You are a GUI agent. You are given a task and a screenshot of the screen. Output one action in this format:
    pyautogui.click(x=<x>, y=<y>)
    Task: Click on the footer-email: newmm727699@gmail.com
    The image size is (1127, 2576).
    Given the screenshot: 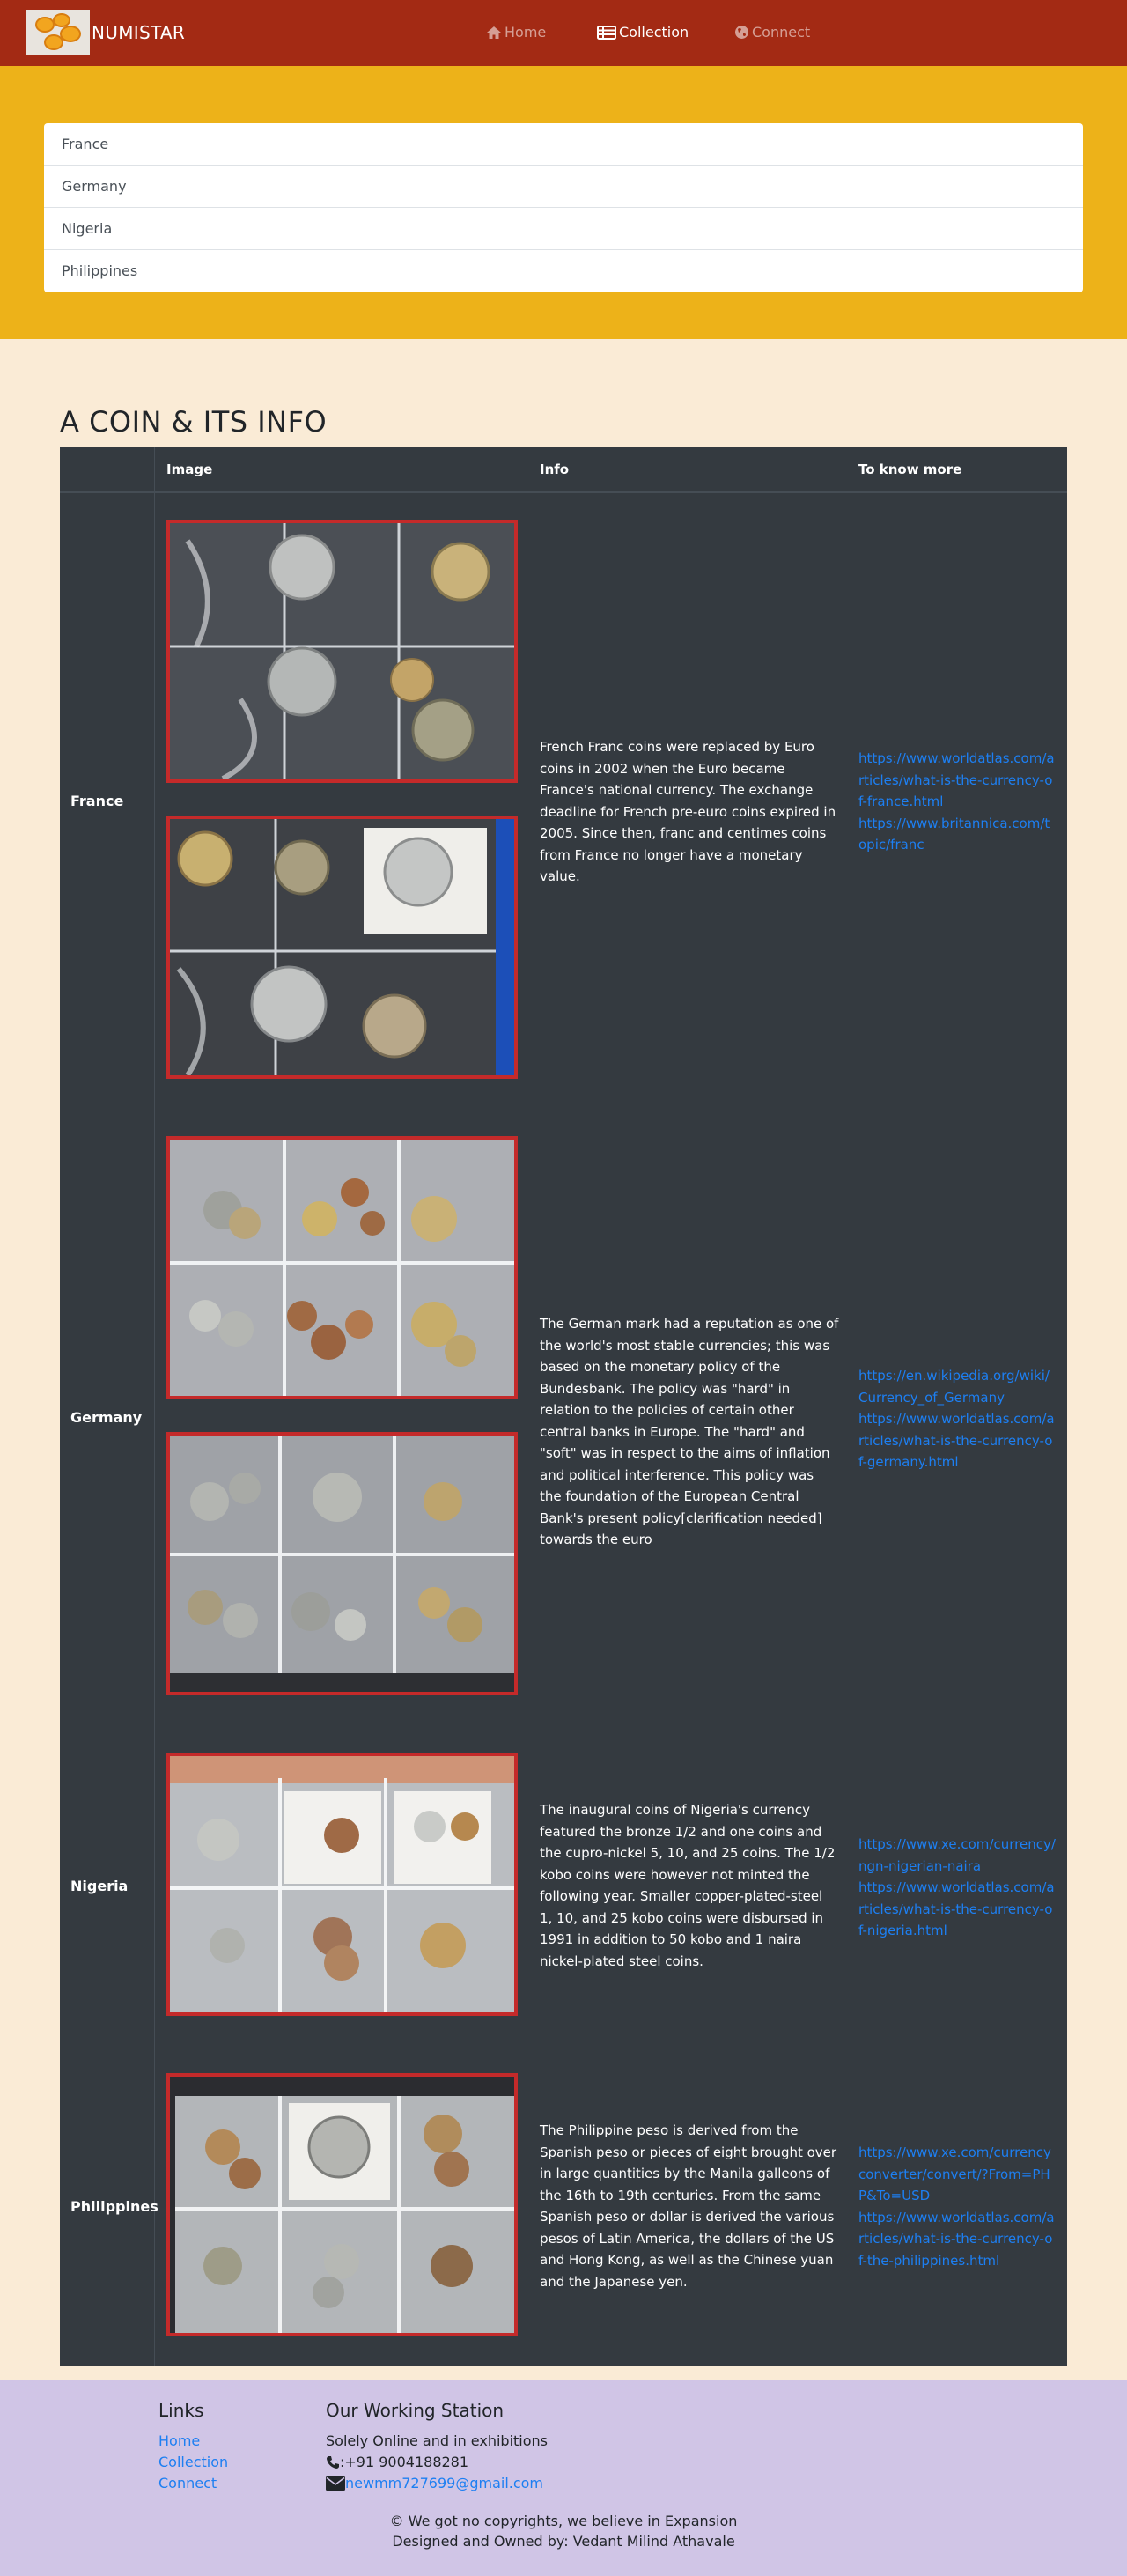 What is the action you would take?
    pyautogui.click(x=434, y=2483)
    